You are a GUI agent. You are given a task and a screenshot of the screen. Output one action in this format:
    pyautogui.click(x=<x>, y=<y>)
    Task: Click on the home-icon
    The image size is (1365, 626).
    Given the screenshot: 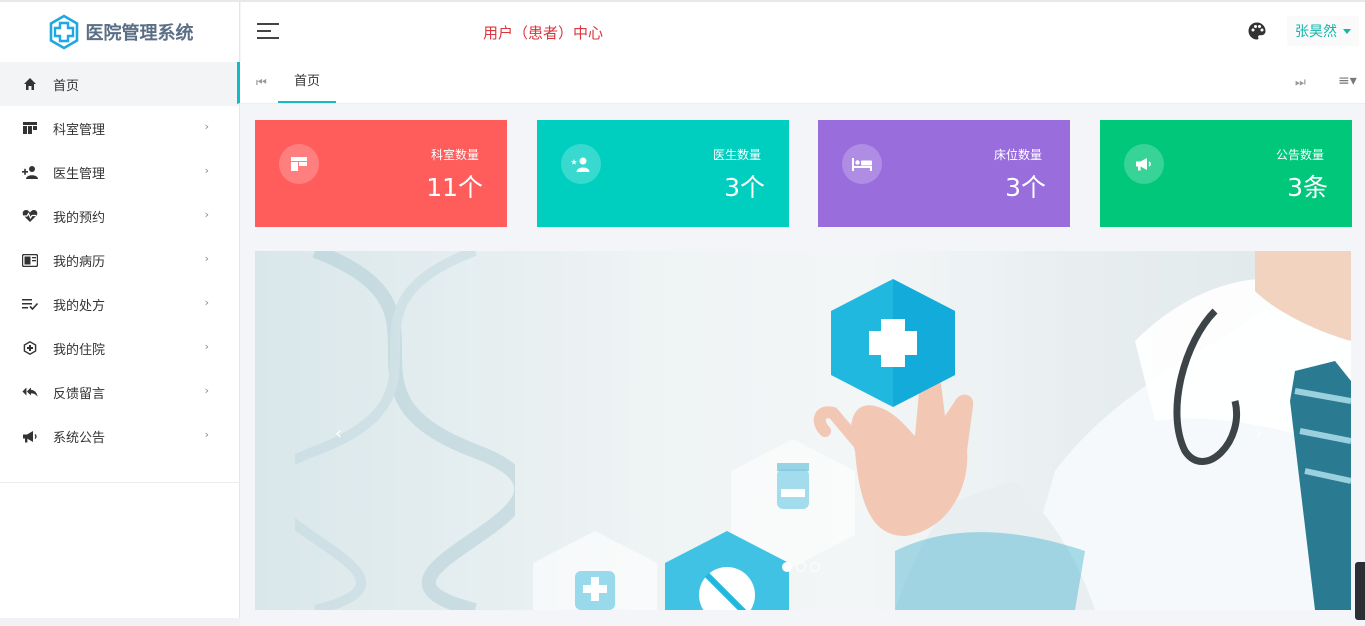 What is the action you would take?
    pyautogui.click(x=30, y=84)
    